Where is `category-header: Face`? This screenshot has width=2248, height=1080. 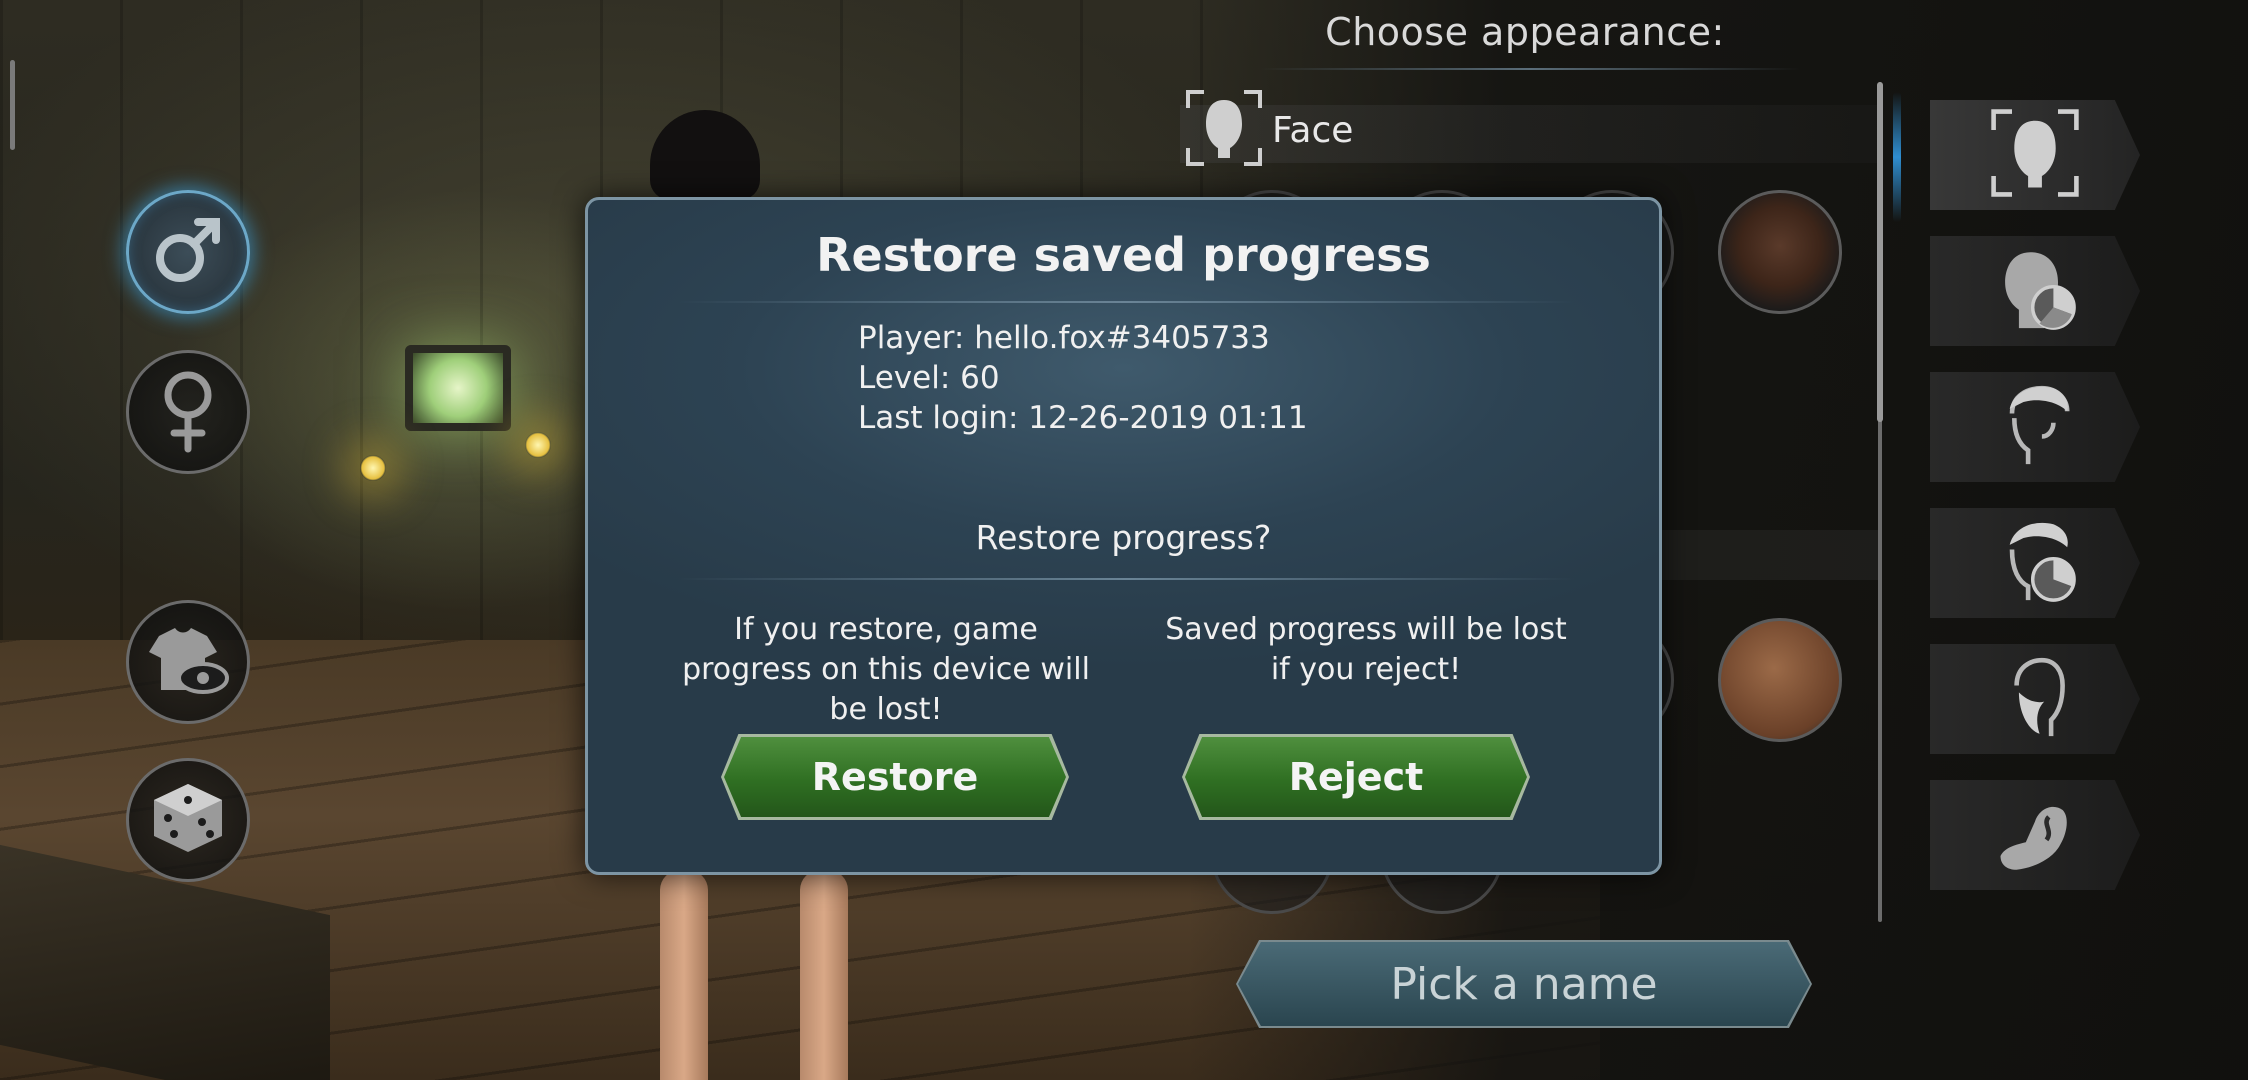
category-header: Face is located at coordinates (1268, 130).